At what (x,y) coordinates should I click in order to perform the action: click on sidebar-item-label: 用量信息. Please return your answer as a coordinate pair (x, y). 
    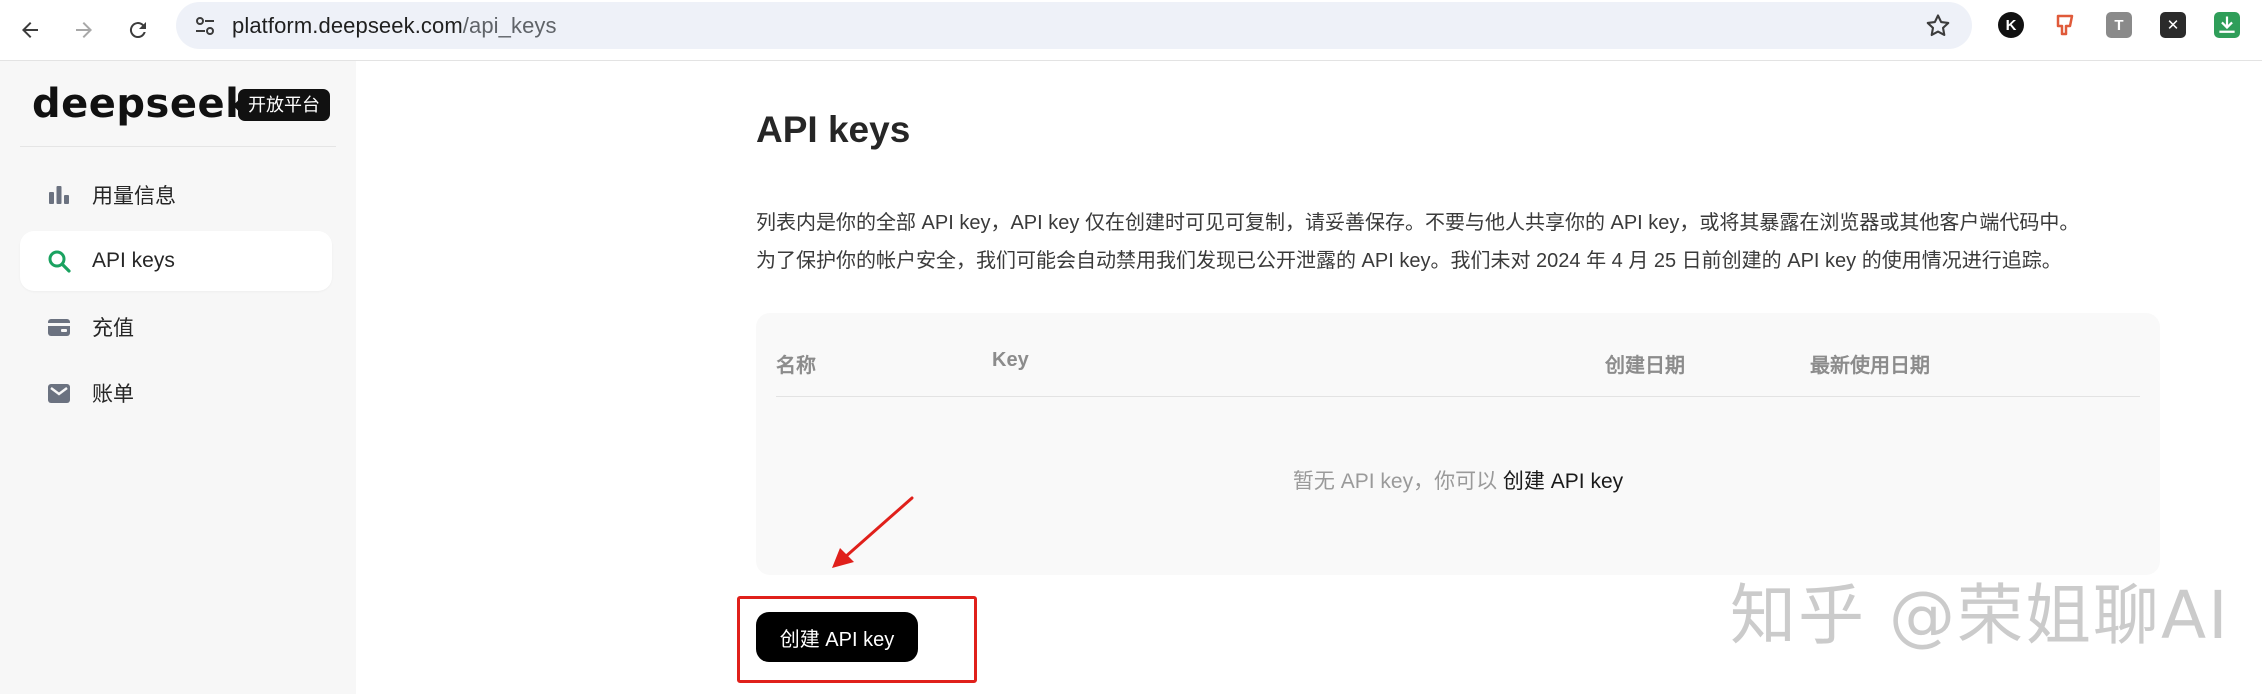
    Looking at the image, I should click on (134, 196).